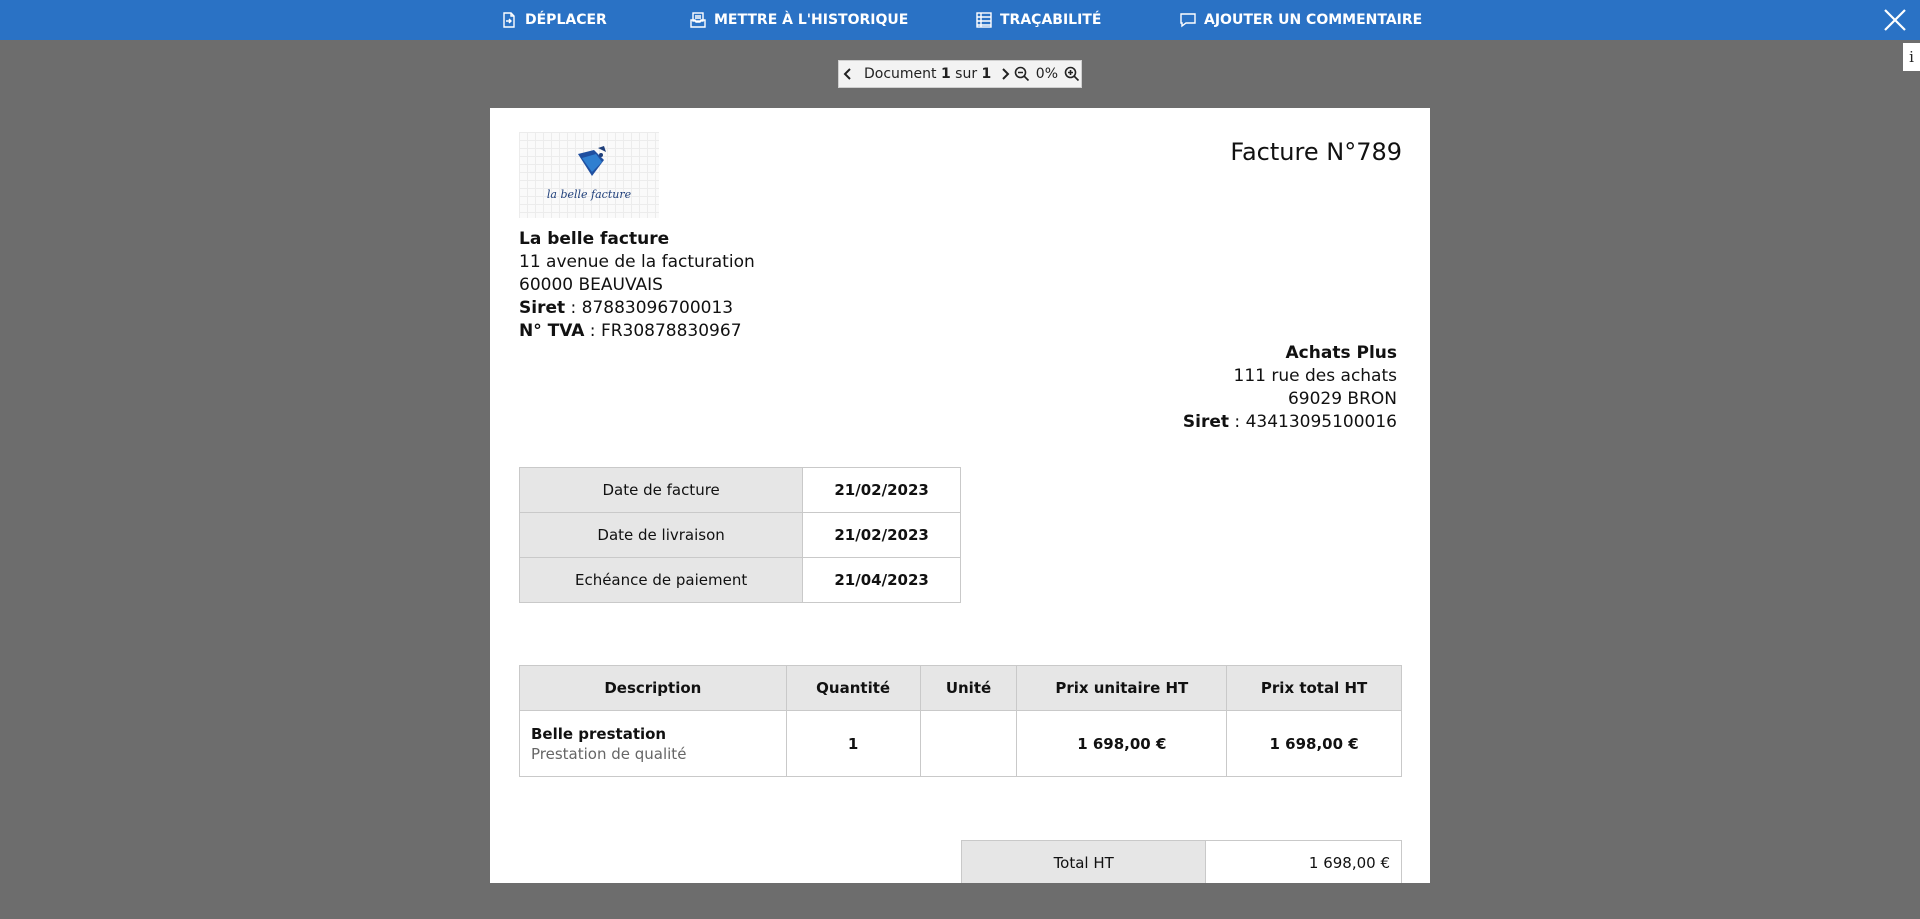  Describe the element at coordinates (1314, 743) in the screenshot. I see `item-total: 1 698,00 €` at that location.